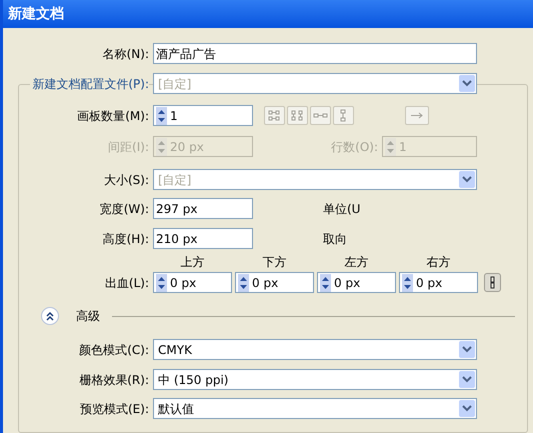 Image resolution: width=533 pixels, height=433 pixels. Describe the element at coordinates (356, 262) in the screenshot. I see `column-heading: 左方` at that location.